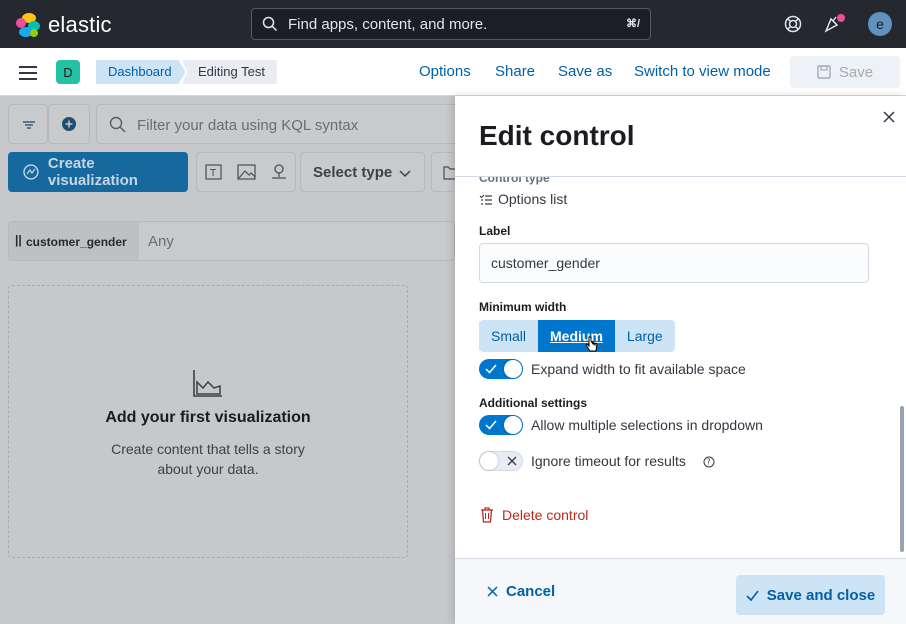  I want to click on select-type-label: Select type, so click(353, 172).